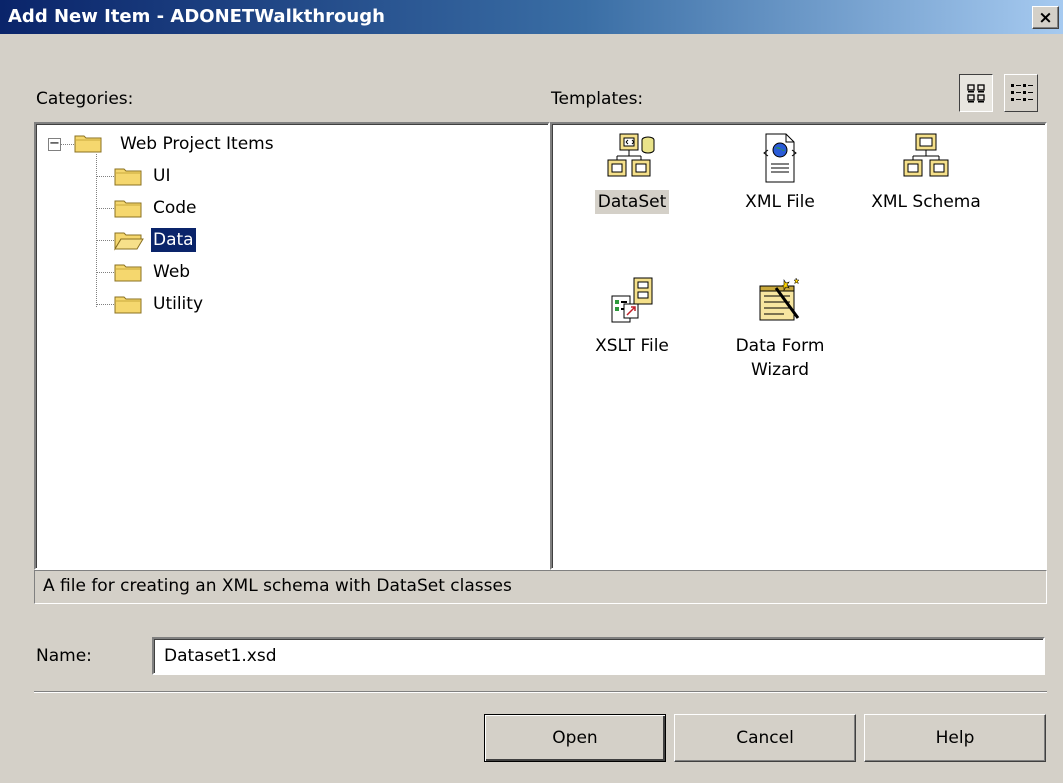 This screenshot has height=783, width=1063. What do you see at coordinates (765, 738) in the screenshot?
I see `cancel-button: Cancel` at bounding box center [765, 738].